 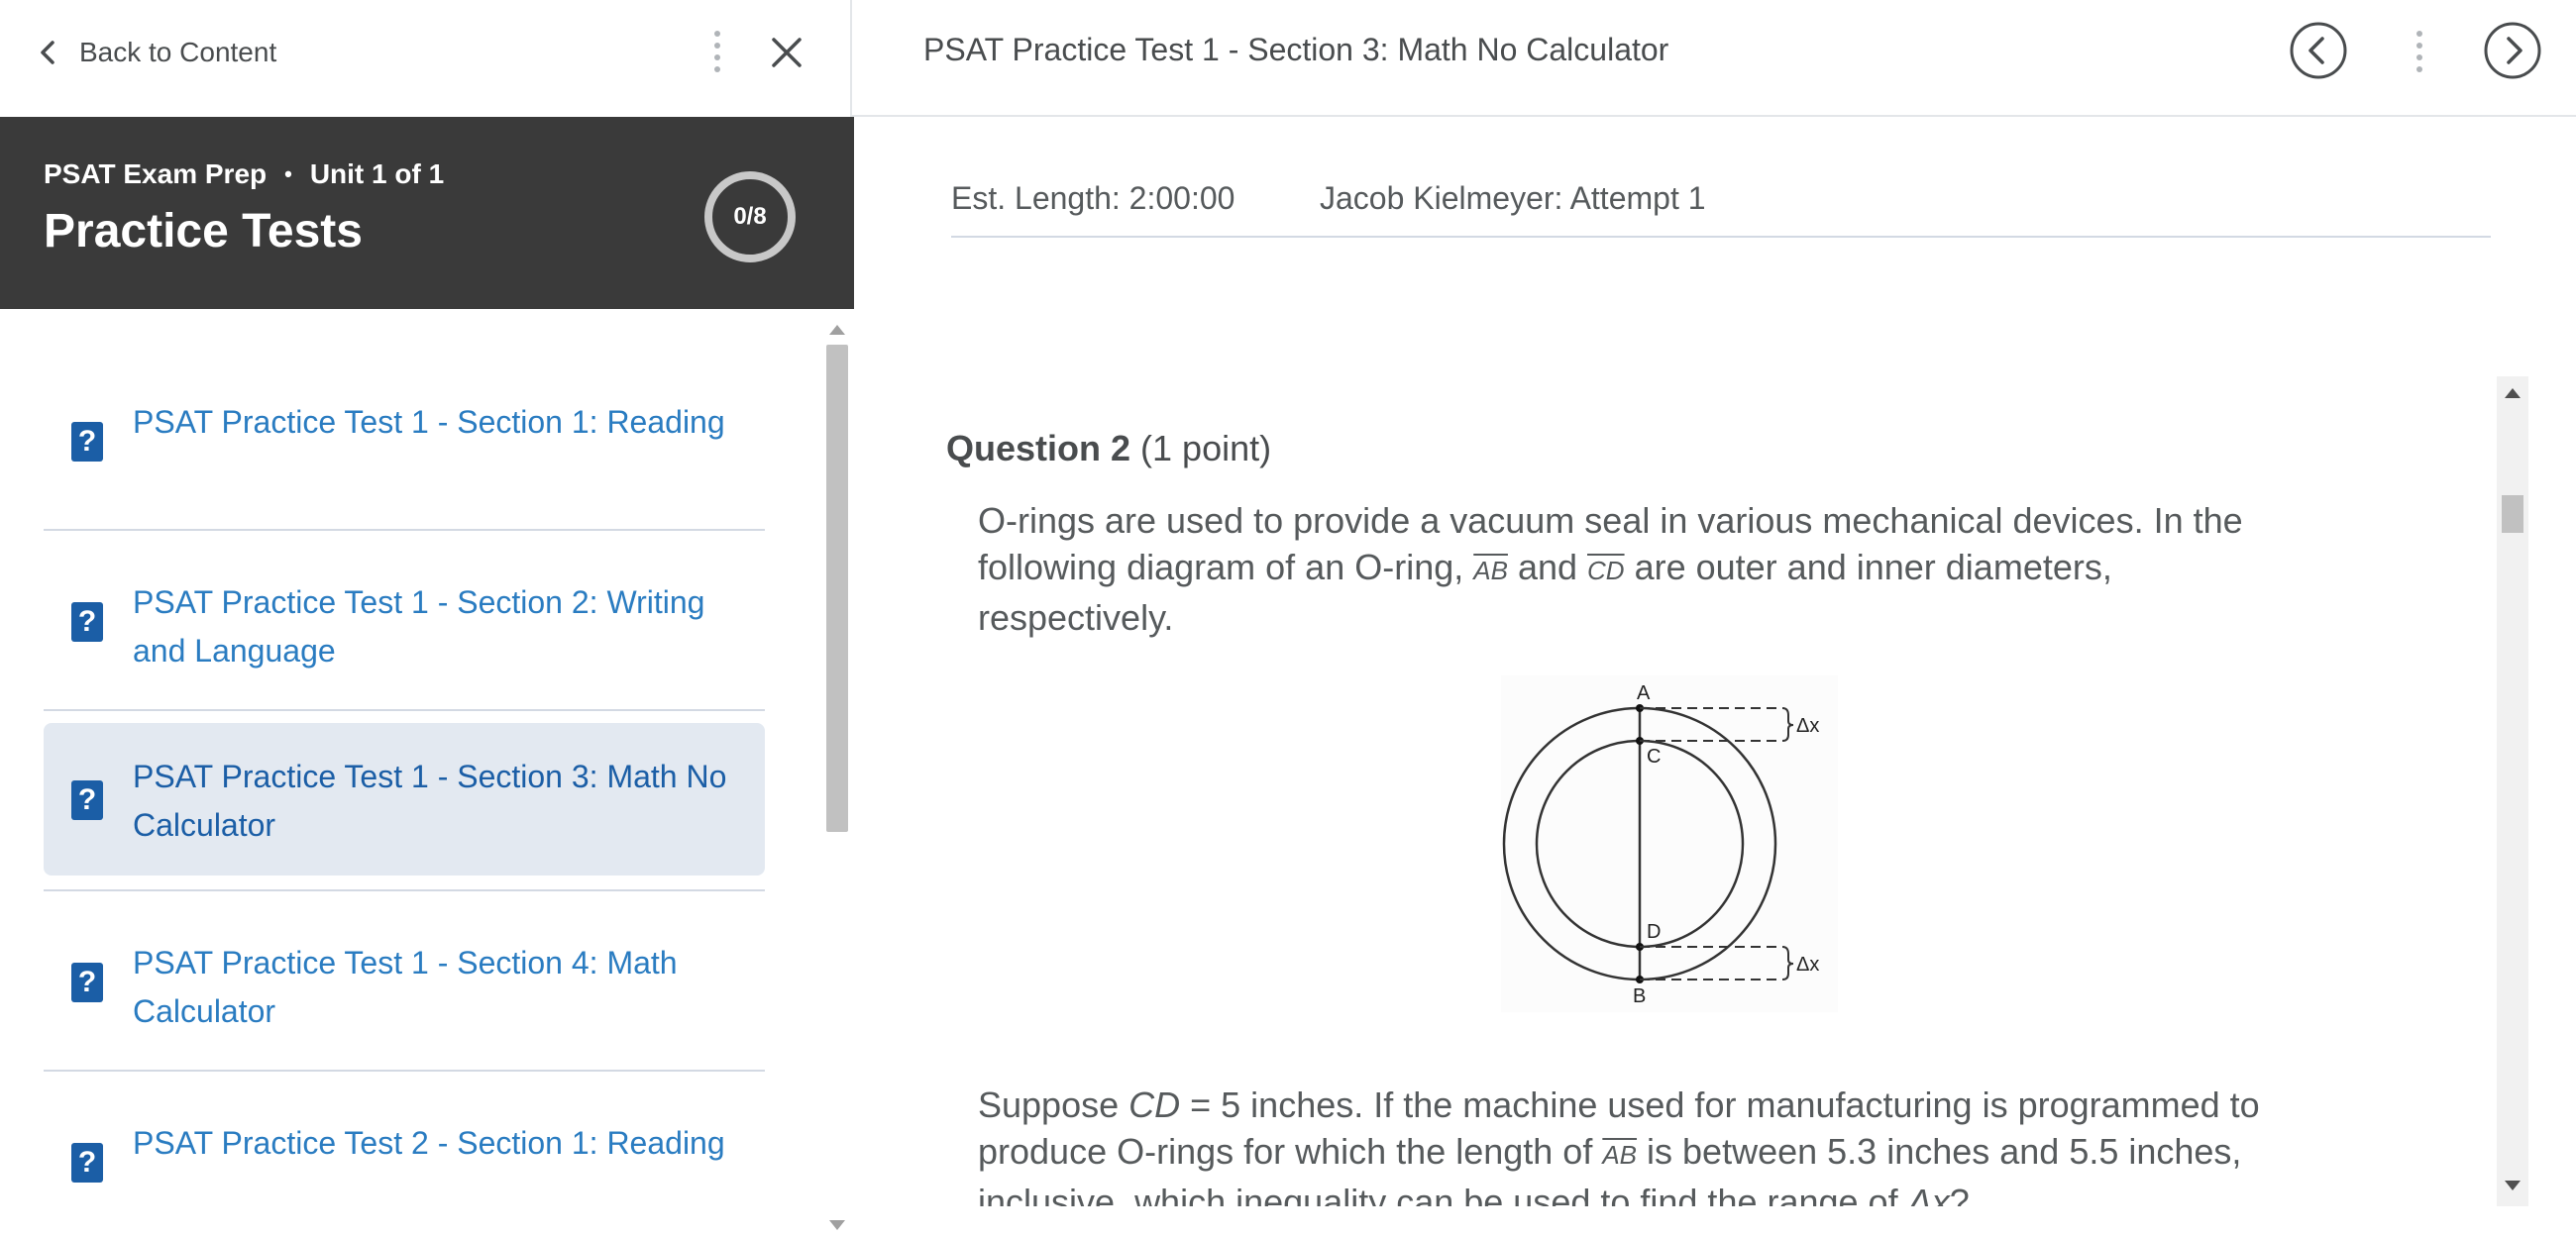 I want to click on question-scrollbar, so click(x=2512, y=791).